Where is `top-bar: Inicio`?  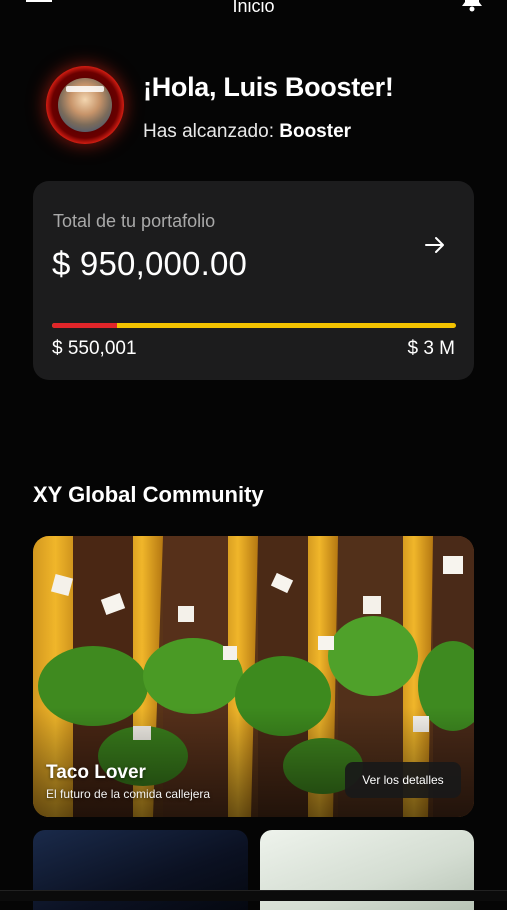 top-bar: Inicio is located at coordinates (253, 8).